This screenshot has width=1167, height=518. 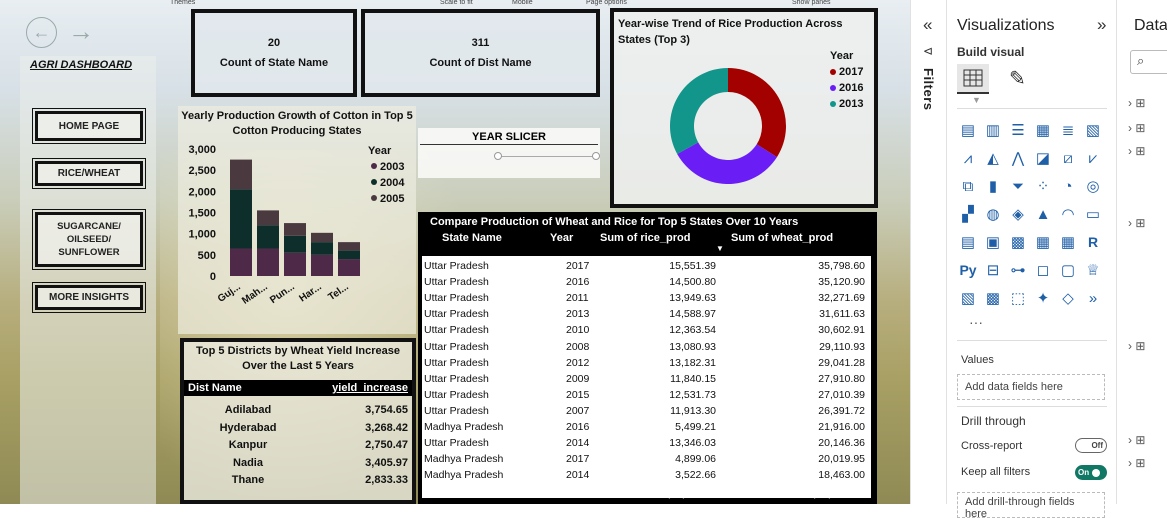 What do you see at coordinates (1018, 214) in the screenshot?
I see `filled-map-icon: ◈` at bounding box center [1018, 214].